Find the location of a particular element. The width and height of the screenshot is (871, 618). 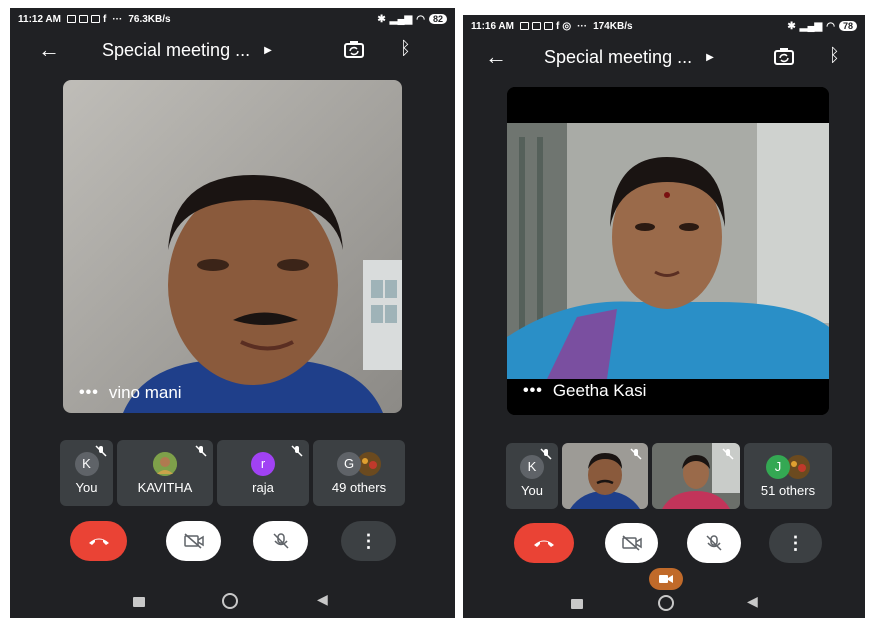

status-bar: 11:12 AM f ··· 76.3KB/s ✱ ▂▄▆ ◠ 82 is located at coordinates (232, 19).